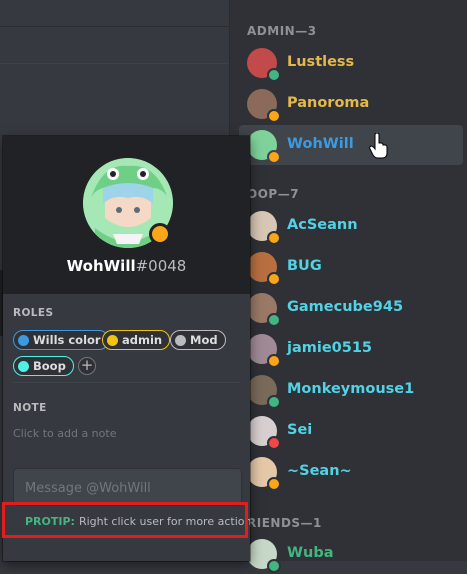  What do you see at coordinates (351, 554) in the screenshot?
I see `member-item: Wuba` at bounding box center [351, 554].